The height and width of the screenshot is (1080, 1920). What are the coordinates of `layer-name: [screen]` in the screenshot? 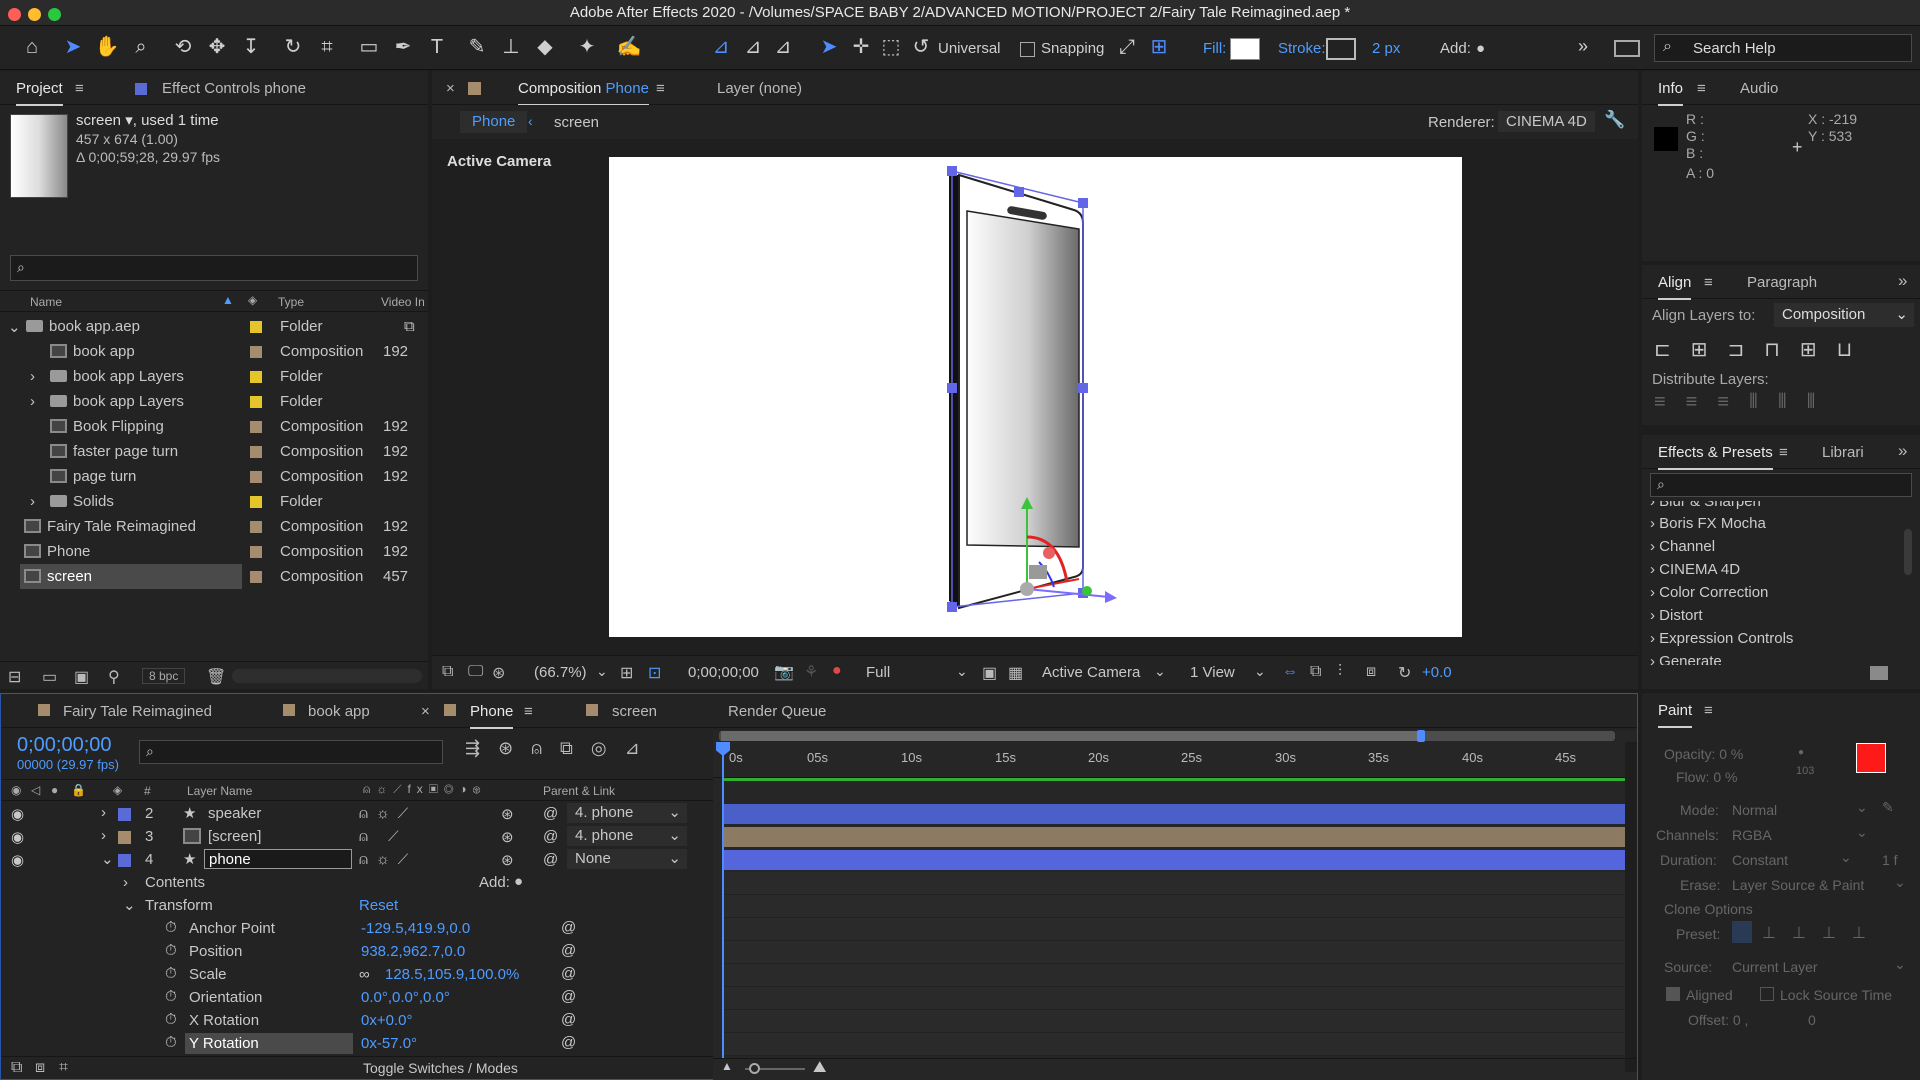 It's located at (234, 836).